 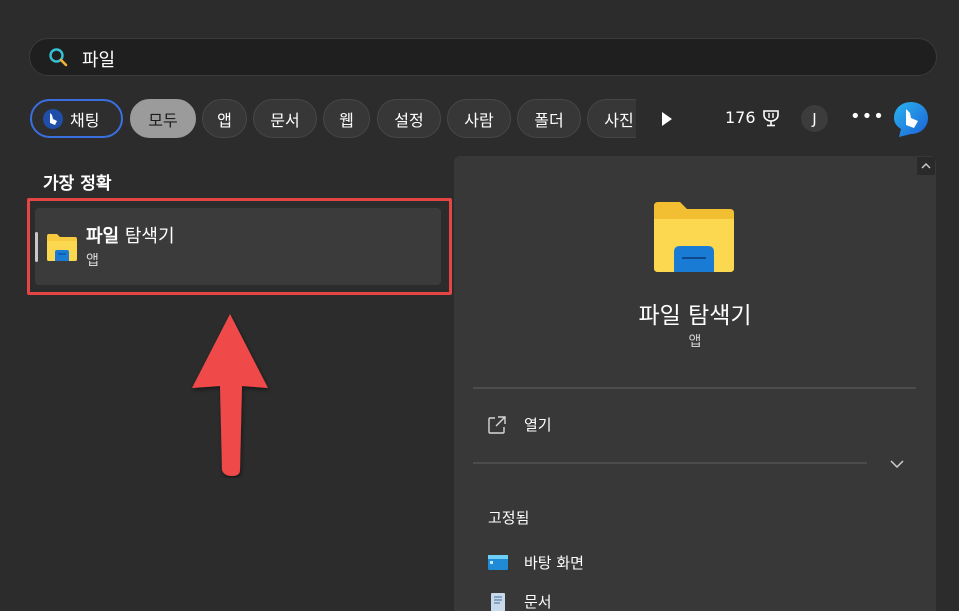 I want to click on document-icon, so click(x=498, y=601).